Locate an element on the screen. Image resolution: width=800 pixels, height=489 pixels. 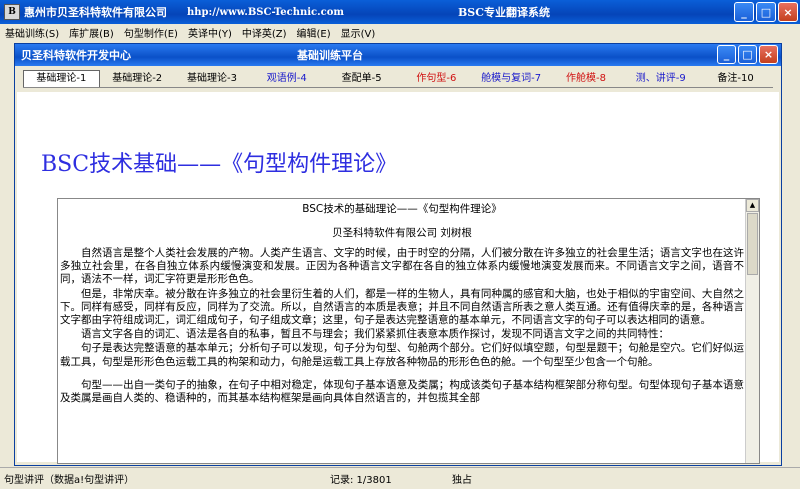
inner-close-icon: × is located at coordinates (768, 54).